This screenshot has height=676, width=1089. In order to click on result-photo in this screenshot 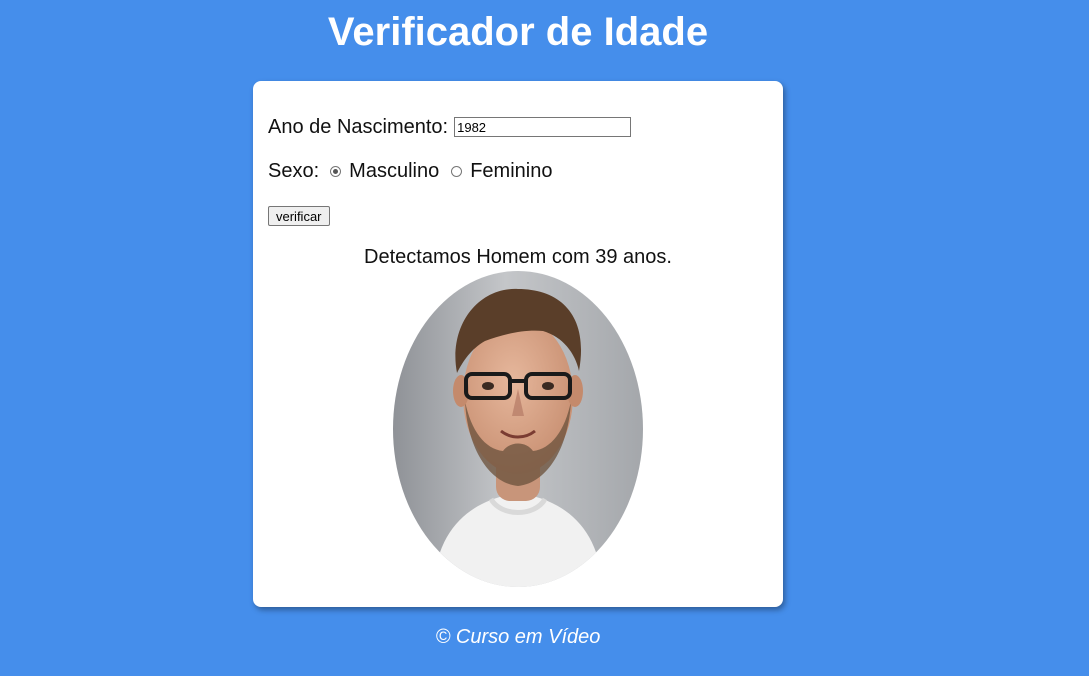, I will do `click(518, 429)`.